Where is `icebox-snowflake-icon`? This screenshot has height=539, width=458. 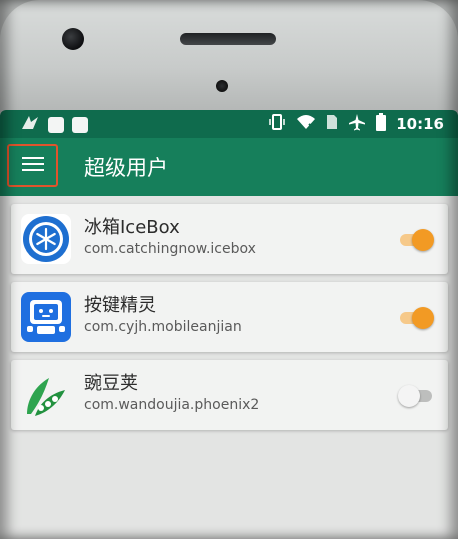 icebox-snowflake-icon is located at coordinates (46, 239).